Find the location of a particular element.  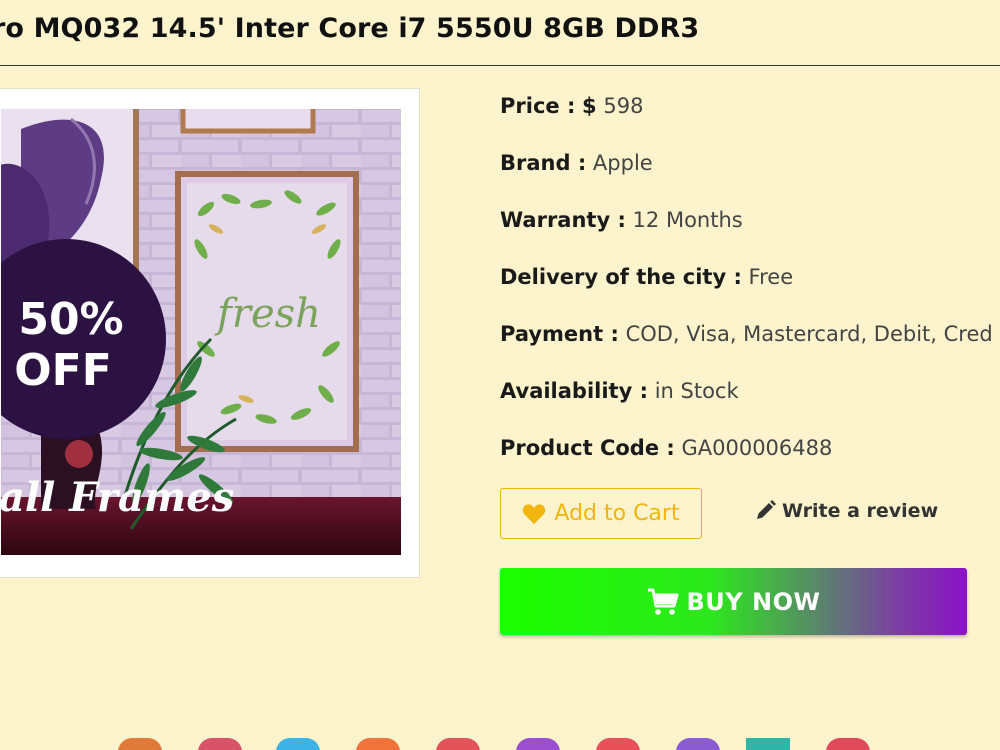

shopping-cart-icon is located at coordinates (662, 601).